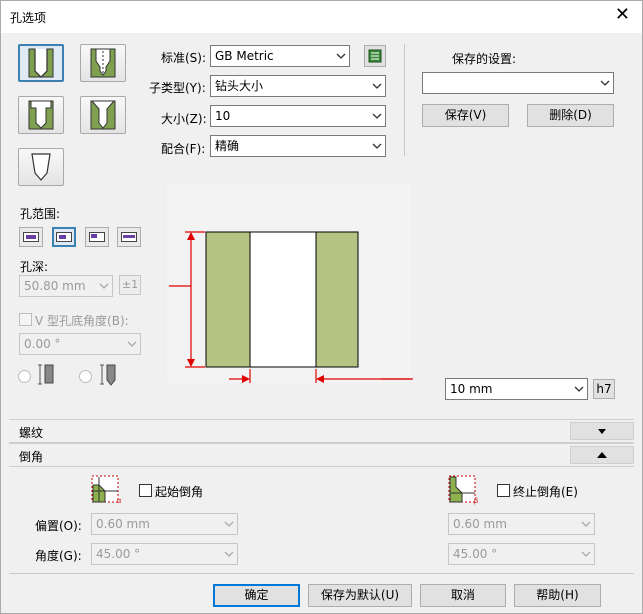 The height and width of the screenshot is (614, 643). What do you see at coordinates (227, 146) in the screenshot?
I see `fit-value: 精确` at bounding box center [227, 146].